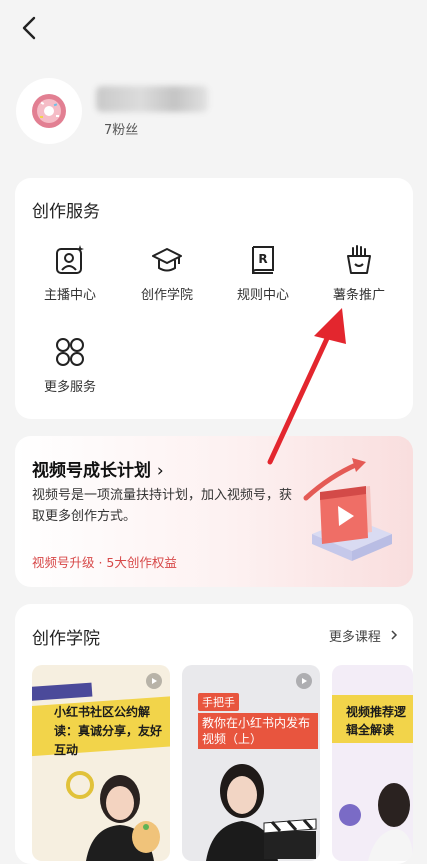 This screenshot has width=427, height=864. Describe the element at coordinates (121, 130) in the screenshot. I see `fans-count: 7粉丝` at that location.